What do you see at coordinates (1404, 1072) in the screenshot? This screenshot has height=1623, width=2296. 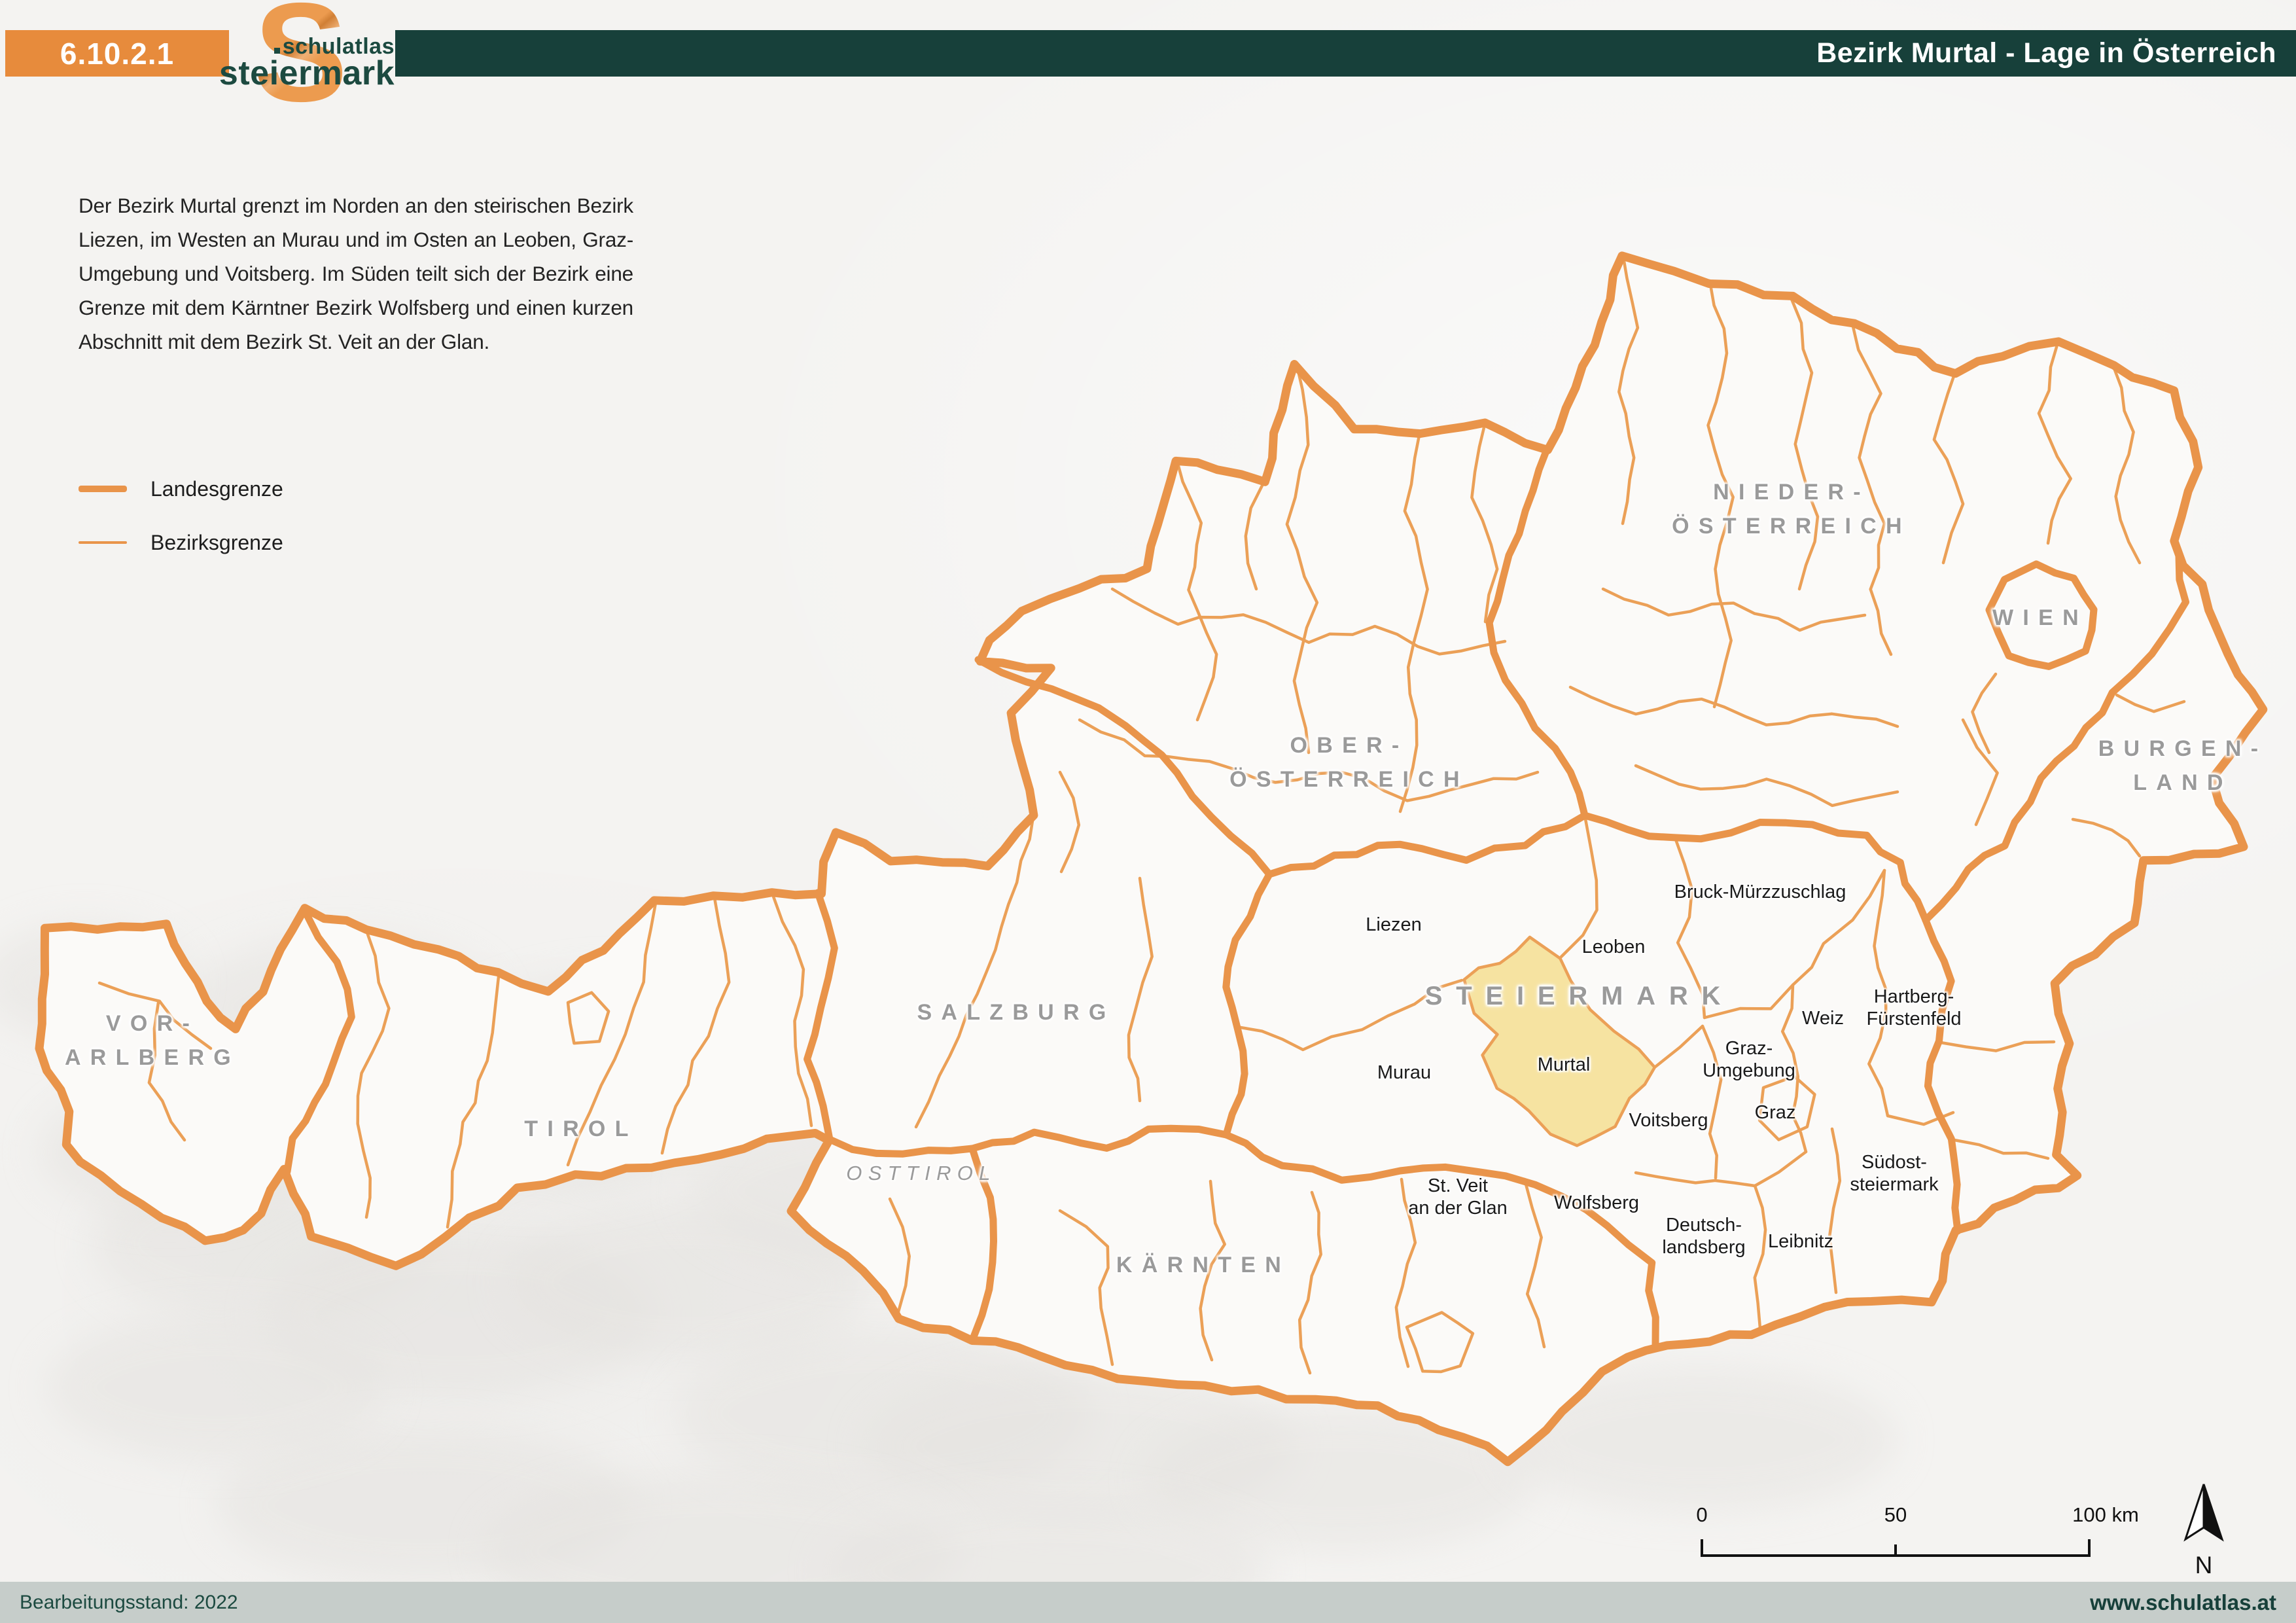 I see `district-label-murau: Murau` at bounding box center [1404, 1072].